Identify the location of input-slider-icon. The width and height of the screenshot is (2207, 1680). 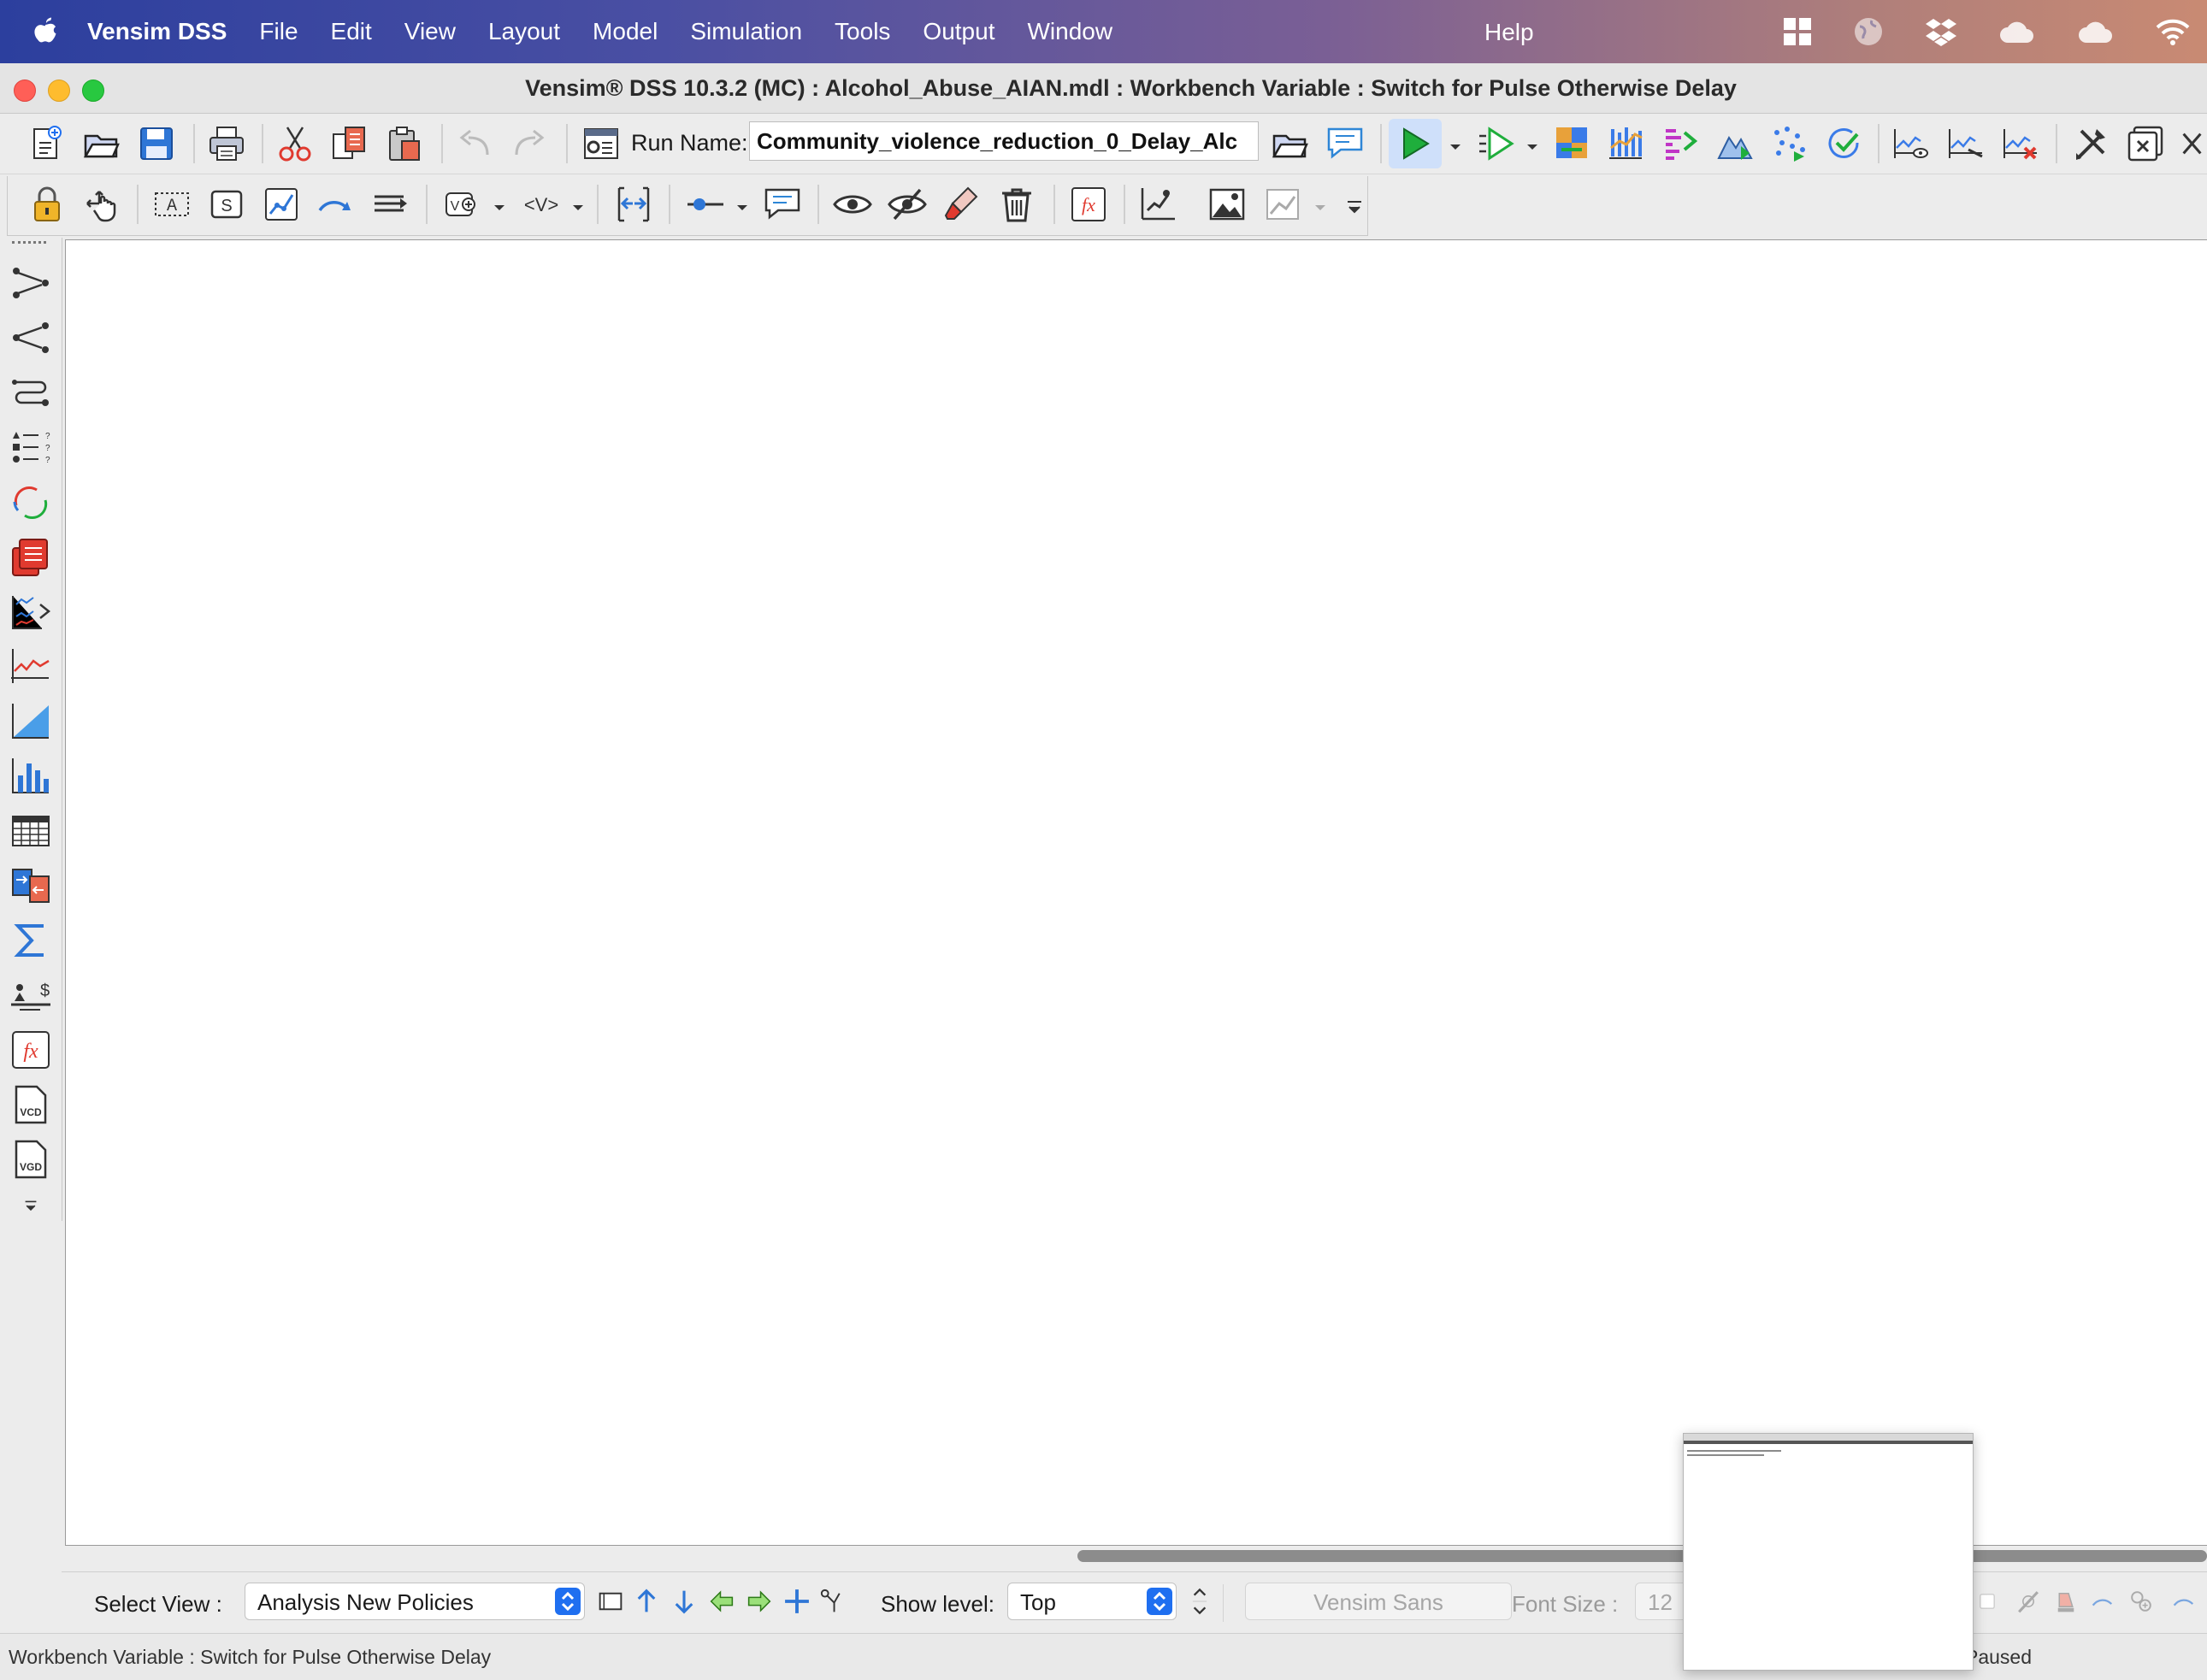
(705, 204).